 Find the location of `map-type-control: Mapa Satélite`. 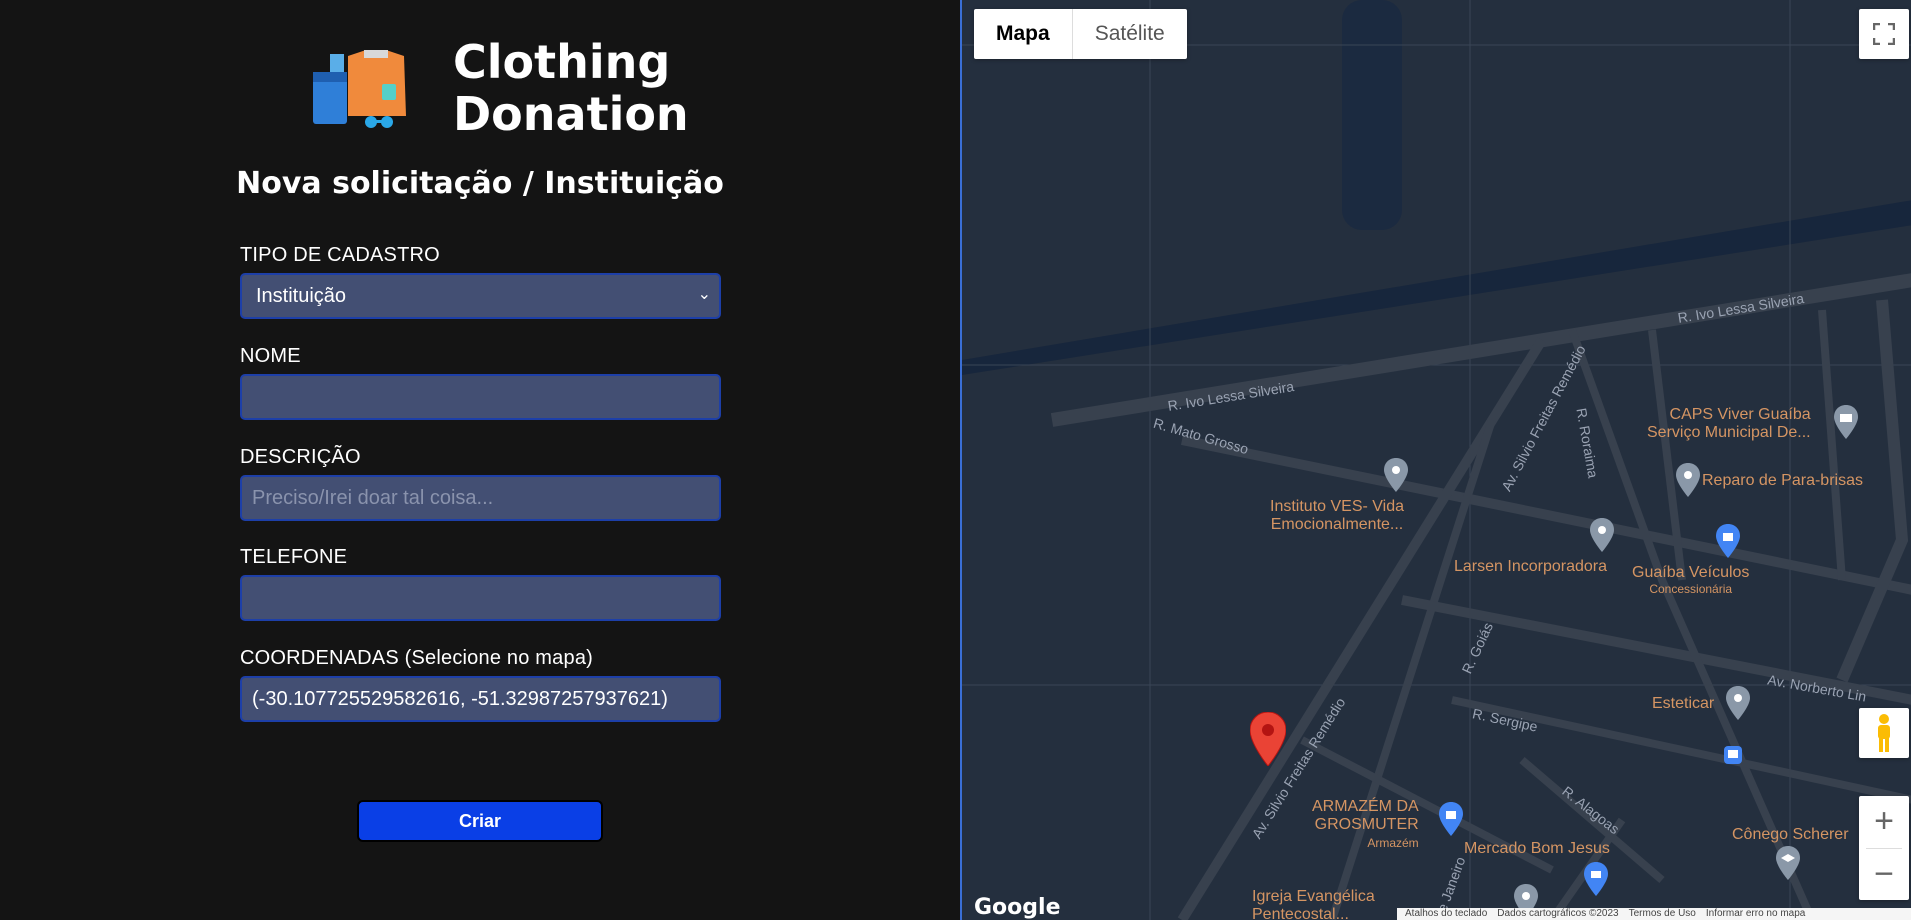

map-type-control: Mapa Satélite is located at coordinates (1080, 34).